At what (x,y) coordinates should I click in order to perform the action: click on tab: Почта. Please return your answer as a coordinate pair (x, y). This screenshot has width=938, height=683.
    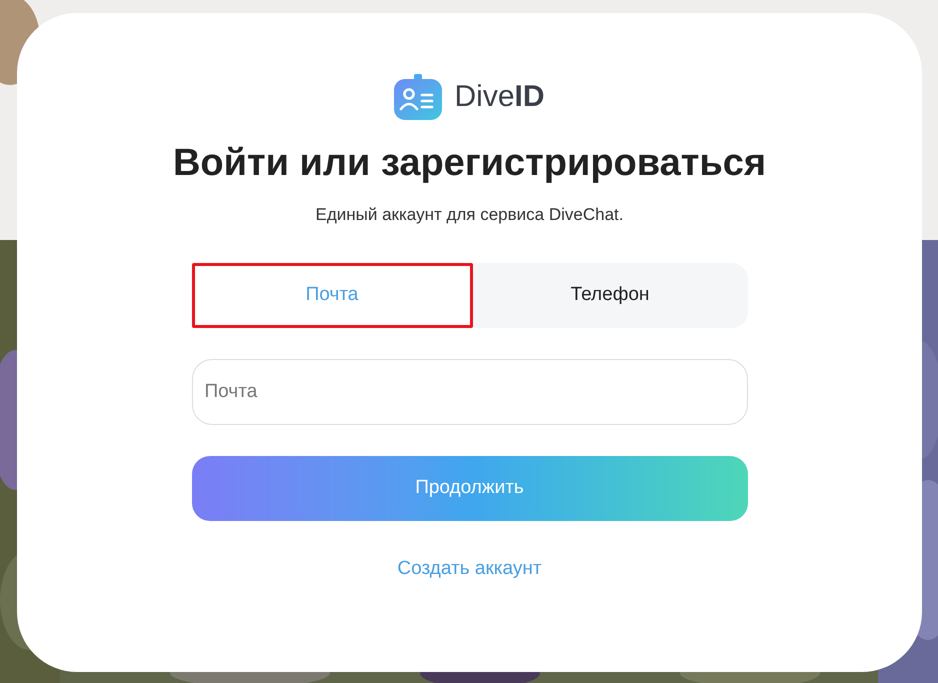
    Looking at the image, I should click on (332, 295).